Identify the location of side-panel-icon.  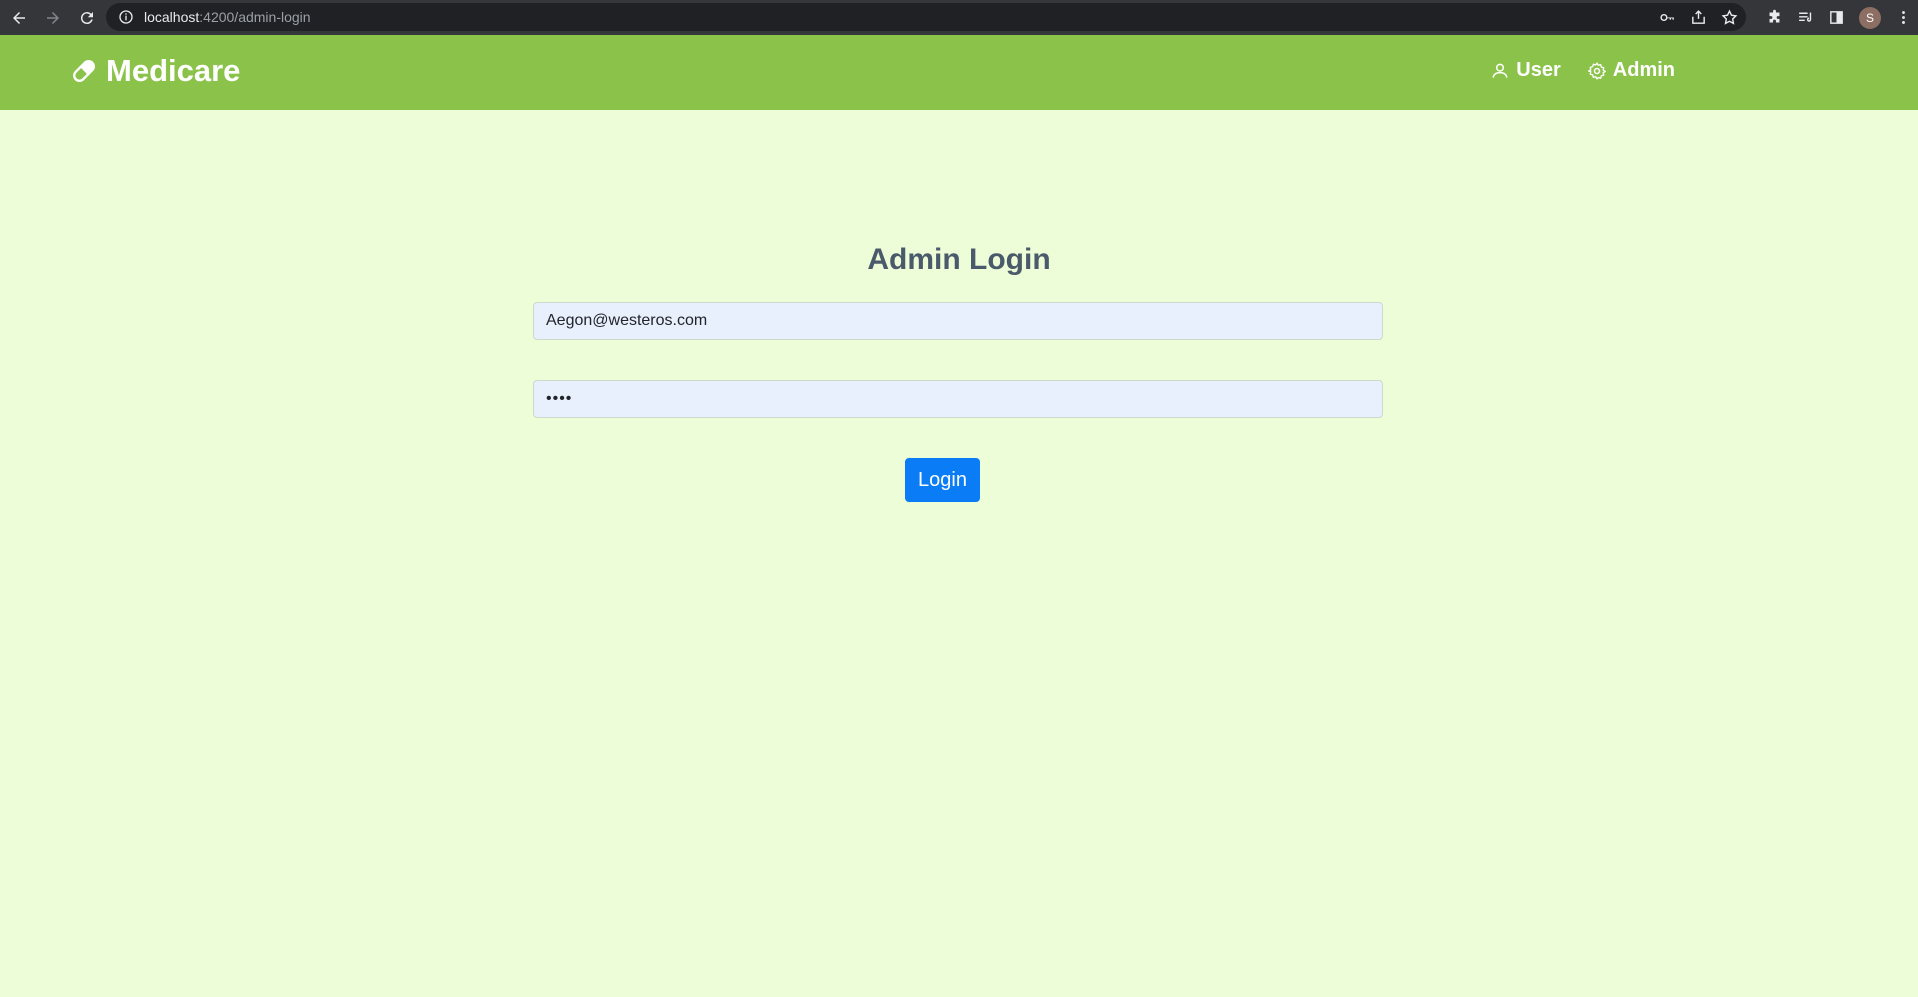
(1836, 17).